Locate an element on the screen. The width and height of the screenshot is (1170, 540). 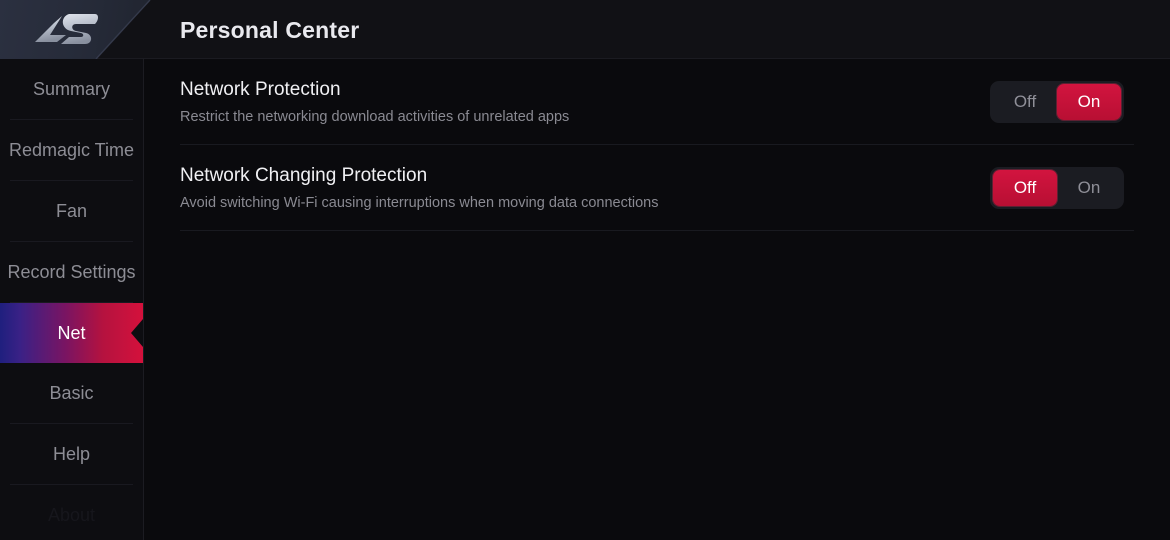
sidebar-item-summary: Summary is located at coordinates (71, 89).